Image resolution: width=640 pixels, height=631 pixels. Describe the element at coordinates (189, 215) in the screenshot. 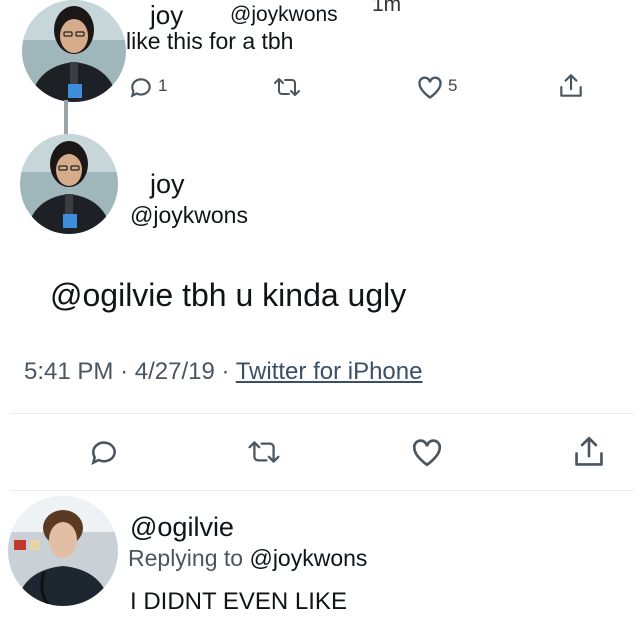

I see `main-tweet-handle: @joykwons` at that location.